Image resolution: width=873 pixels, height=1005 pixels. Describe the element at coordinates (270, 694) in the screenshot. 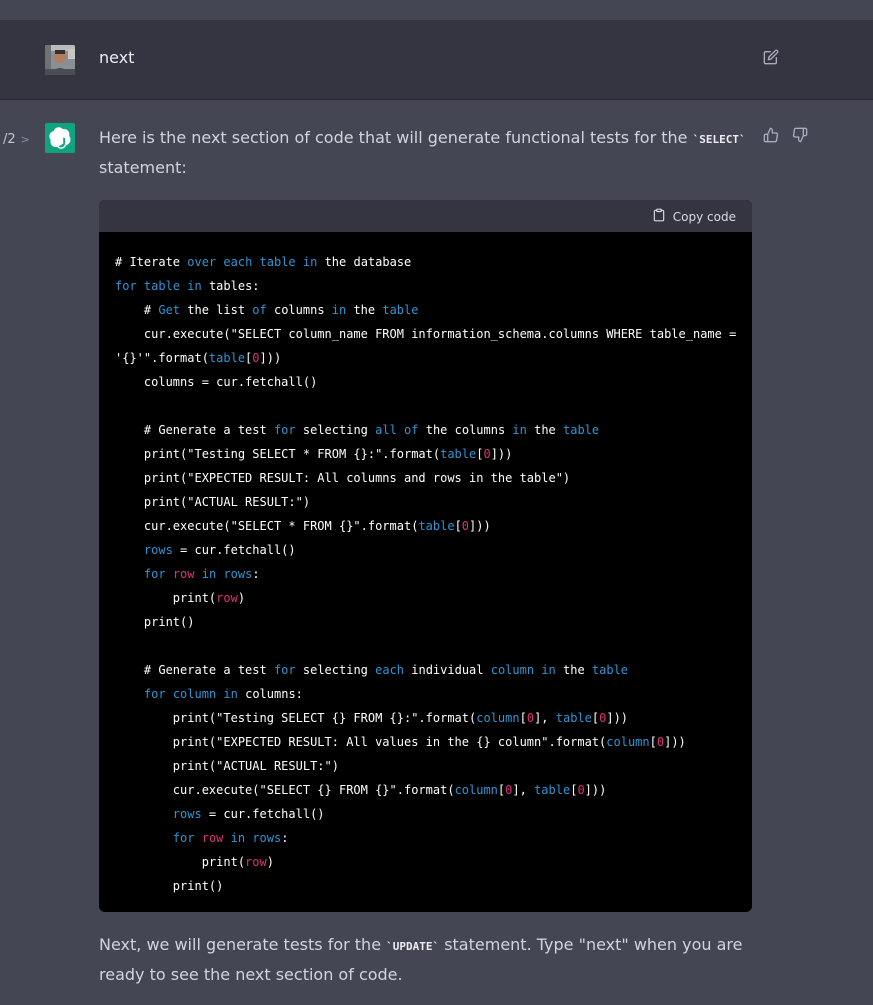

I see `code-token: columns:` at that location.